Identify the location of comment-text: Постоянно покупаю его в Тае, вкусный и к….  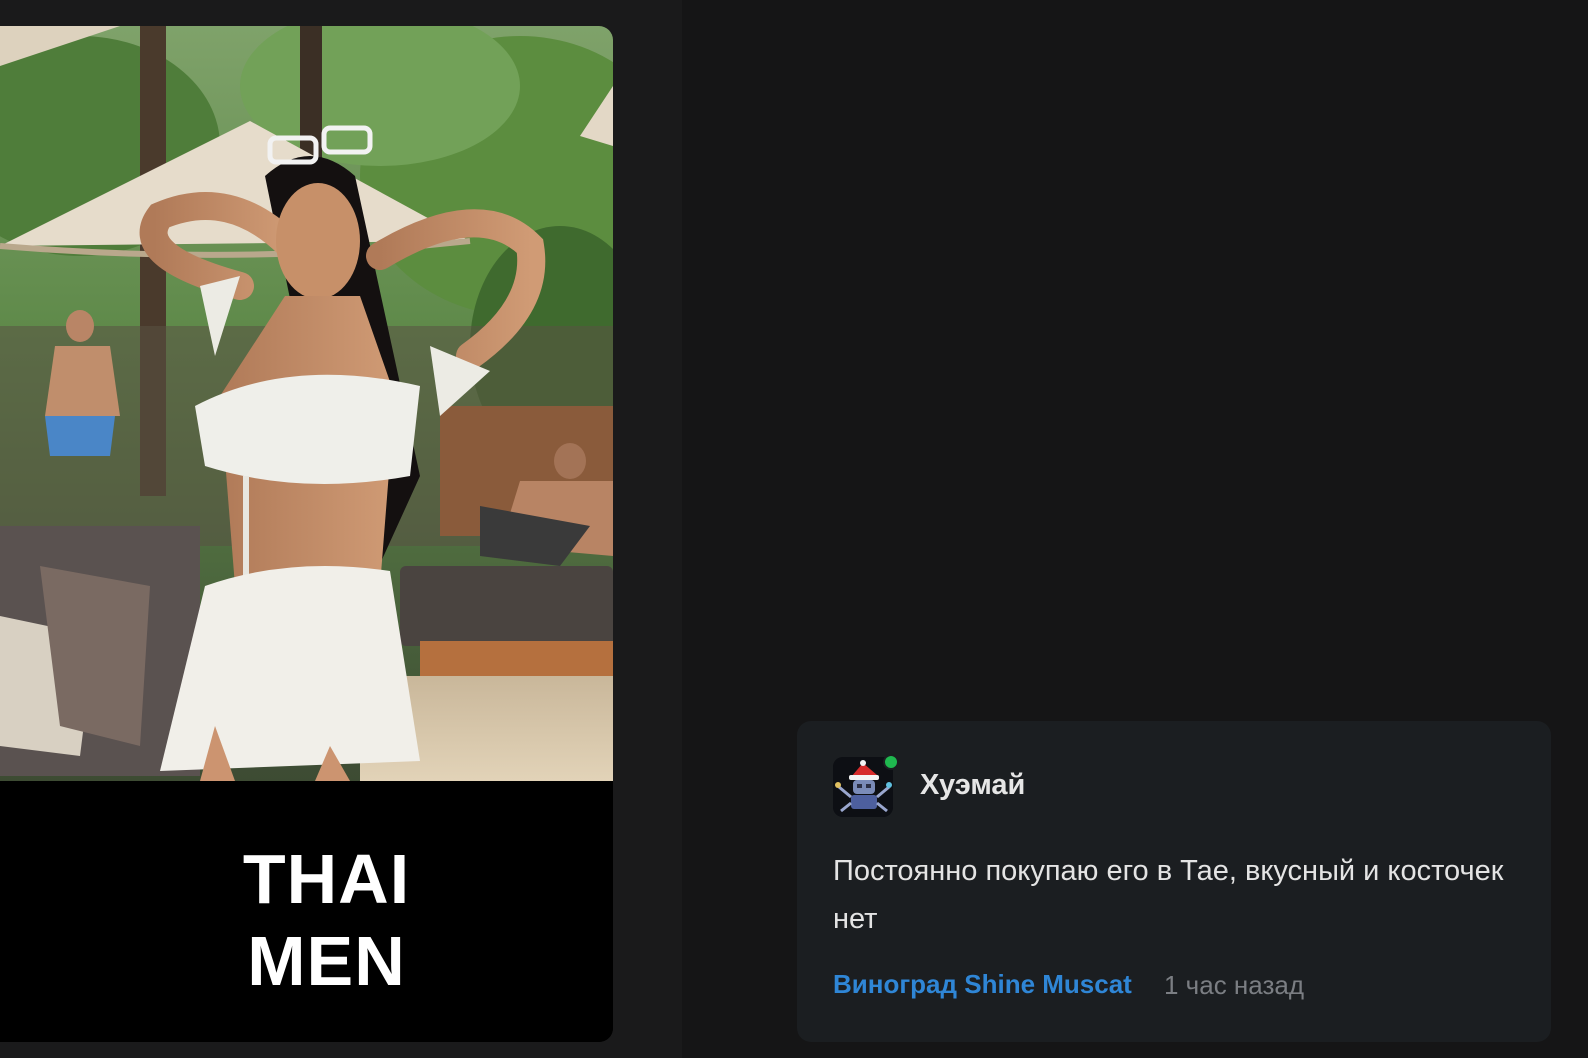
(1168, 895).